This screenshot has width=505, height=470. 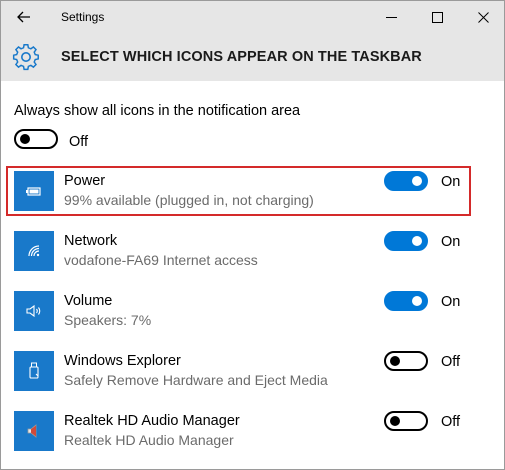 I want to click on maximize-button, so click(x=437, y=17).